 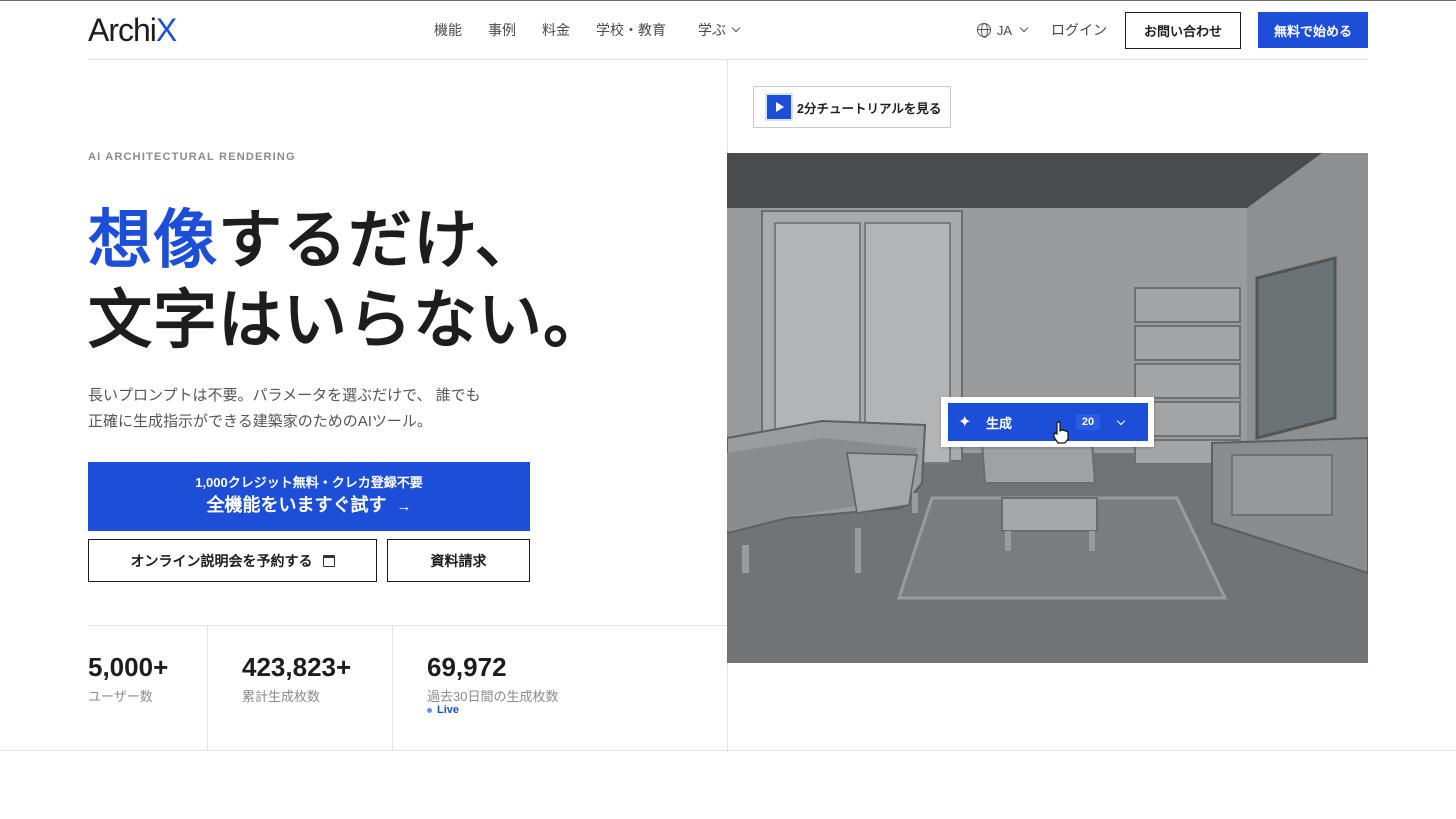 I want to click on tutorial-video-button: 2分チュートリアルを見る, so click(x=852, y=107).